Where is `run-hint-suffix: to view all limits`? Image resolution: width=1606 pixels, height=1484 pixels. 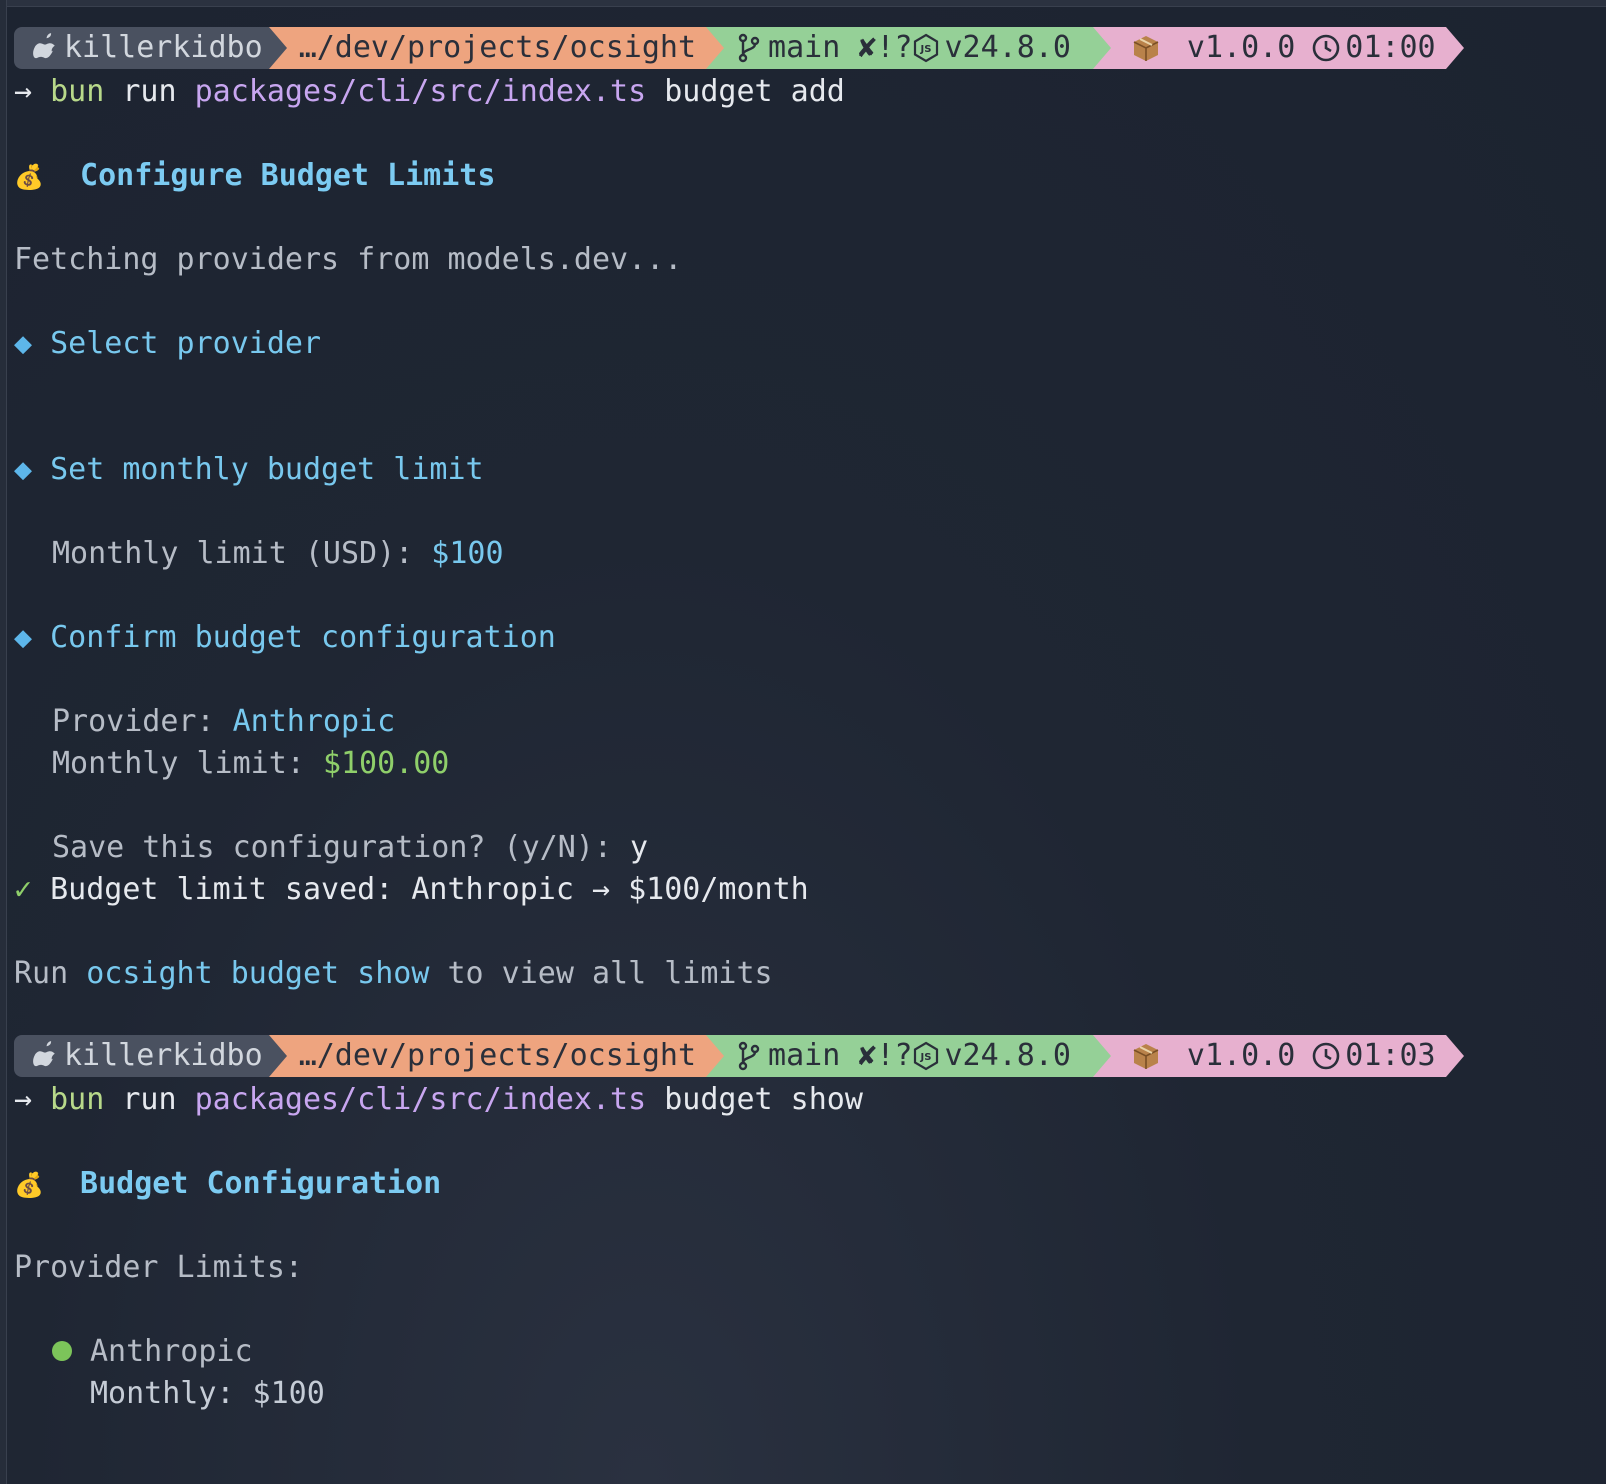
run-hint-suffix: to view all limits is located at coordinates (610, 973).